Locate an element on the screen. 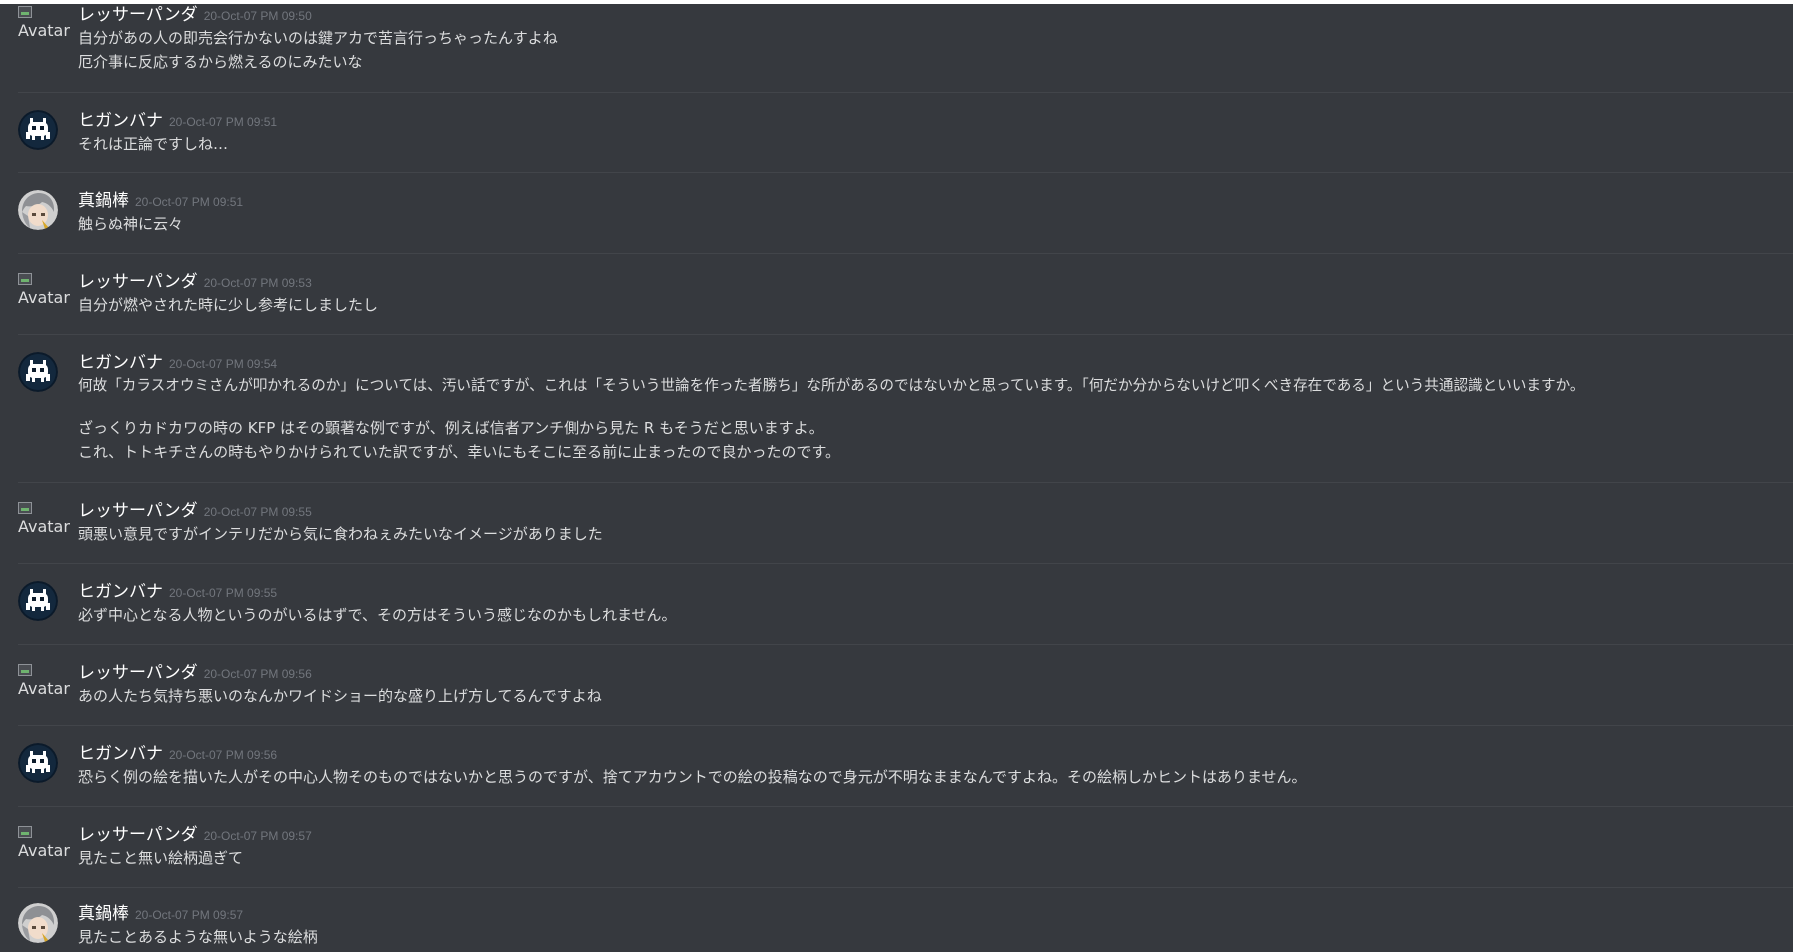  message-text: 必ず中心となる人物というのがいるはずで、その方はそういう感じなのかもしれません。 is located at coordinates (377, 615).